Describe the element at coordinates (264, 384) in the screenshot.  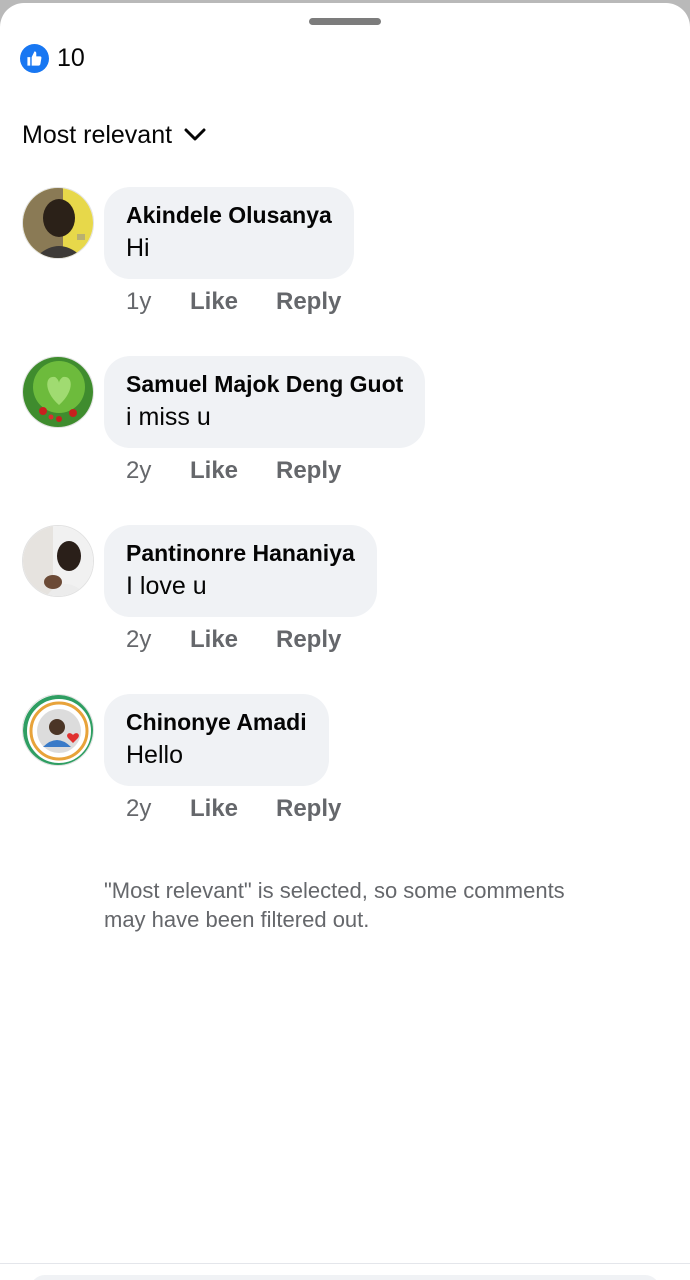
I see `comment-author: Samuel Majok Deng Guot` at that location.